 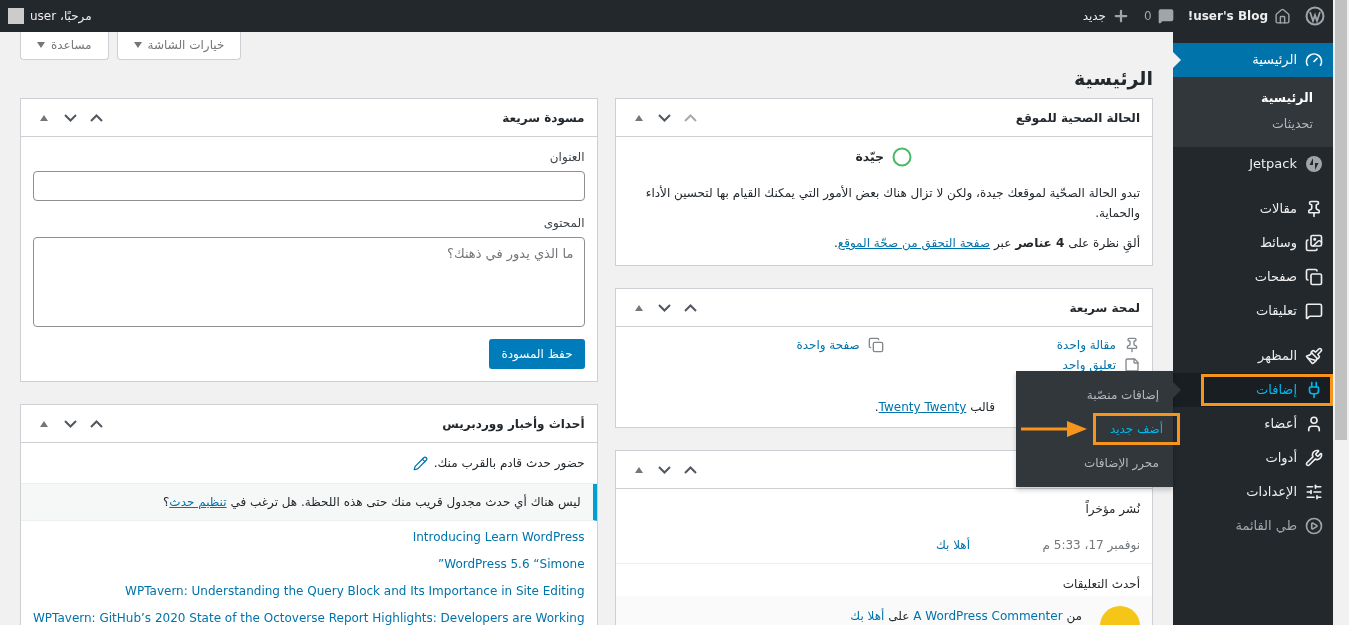 What do you see at coordinates (1314, 356) in the screenshot?
I see `paintbrush-icon` at bounding box center [1314, 356].